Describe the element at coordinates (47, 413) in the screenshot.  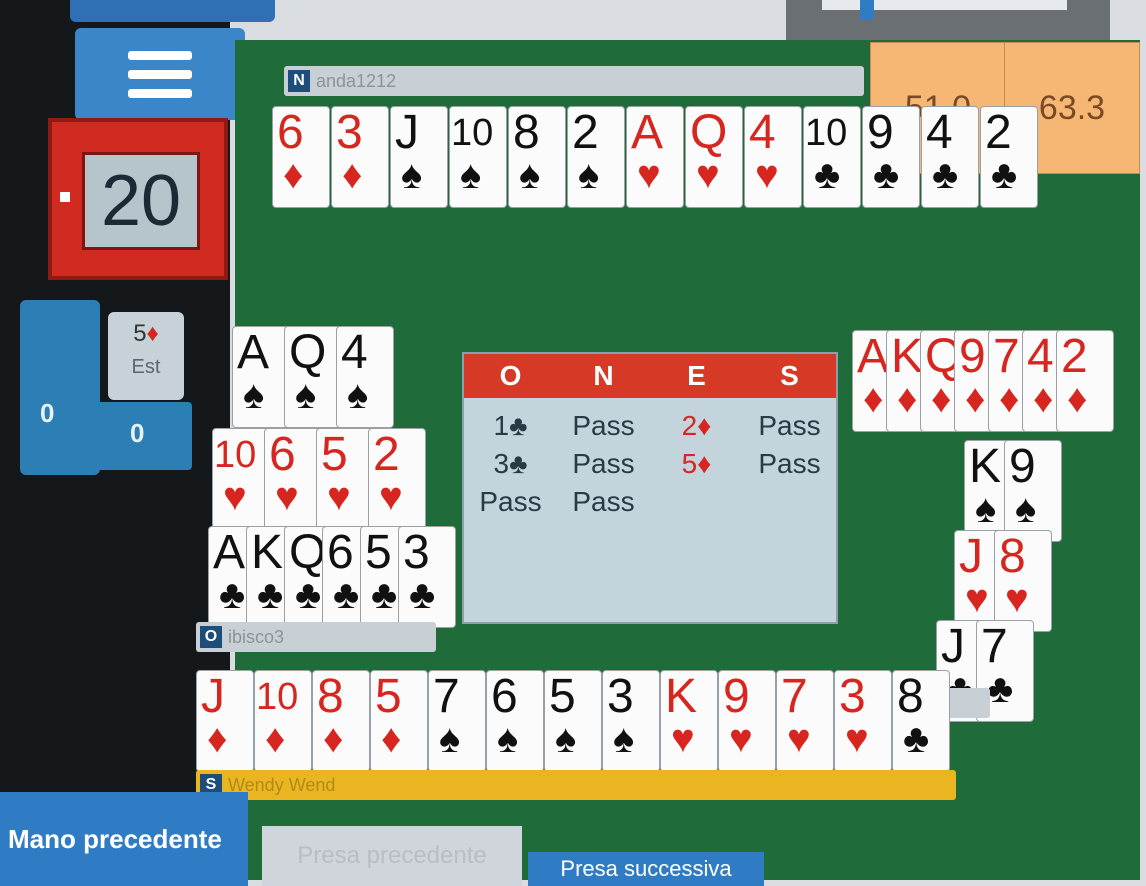
I see `score-left: 0` at that location.